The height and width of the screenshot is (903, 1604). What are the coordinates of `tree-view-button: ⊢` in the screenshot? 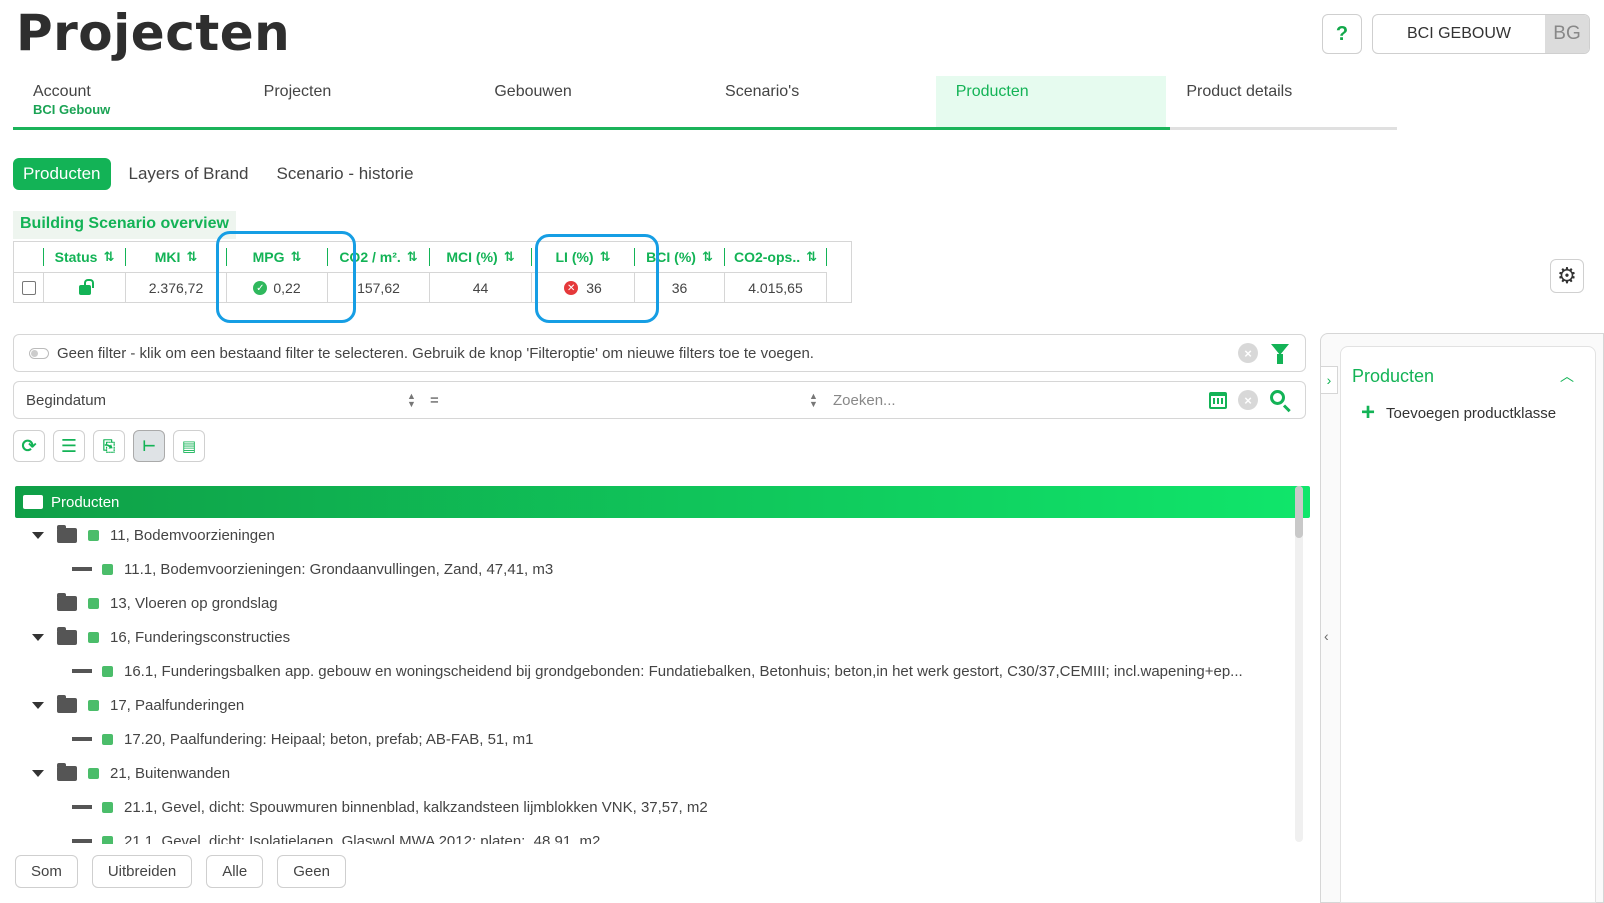 It's located at (149, 446).